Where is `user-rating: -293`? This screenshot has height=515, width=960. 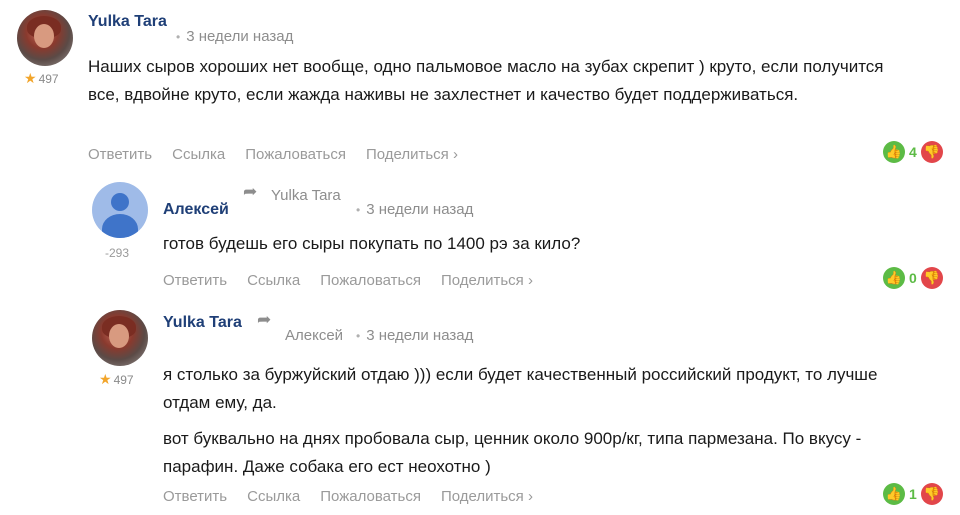 user-rating: -293 is located at coordinates (117, 253).